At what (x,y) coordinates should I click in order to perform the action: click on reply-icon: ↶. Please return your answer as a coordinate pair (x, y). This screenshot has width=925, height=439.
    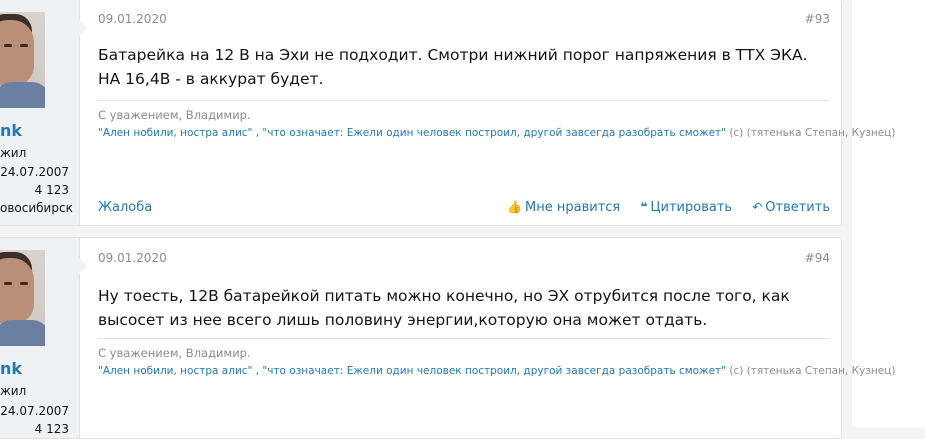
    Looking at the image, I should click on (757, 207).